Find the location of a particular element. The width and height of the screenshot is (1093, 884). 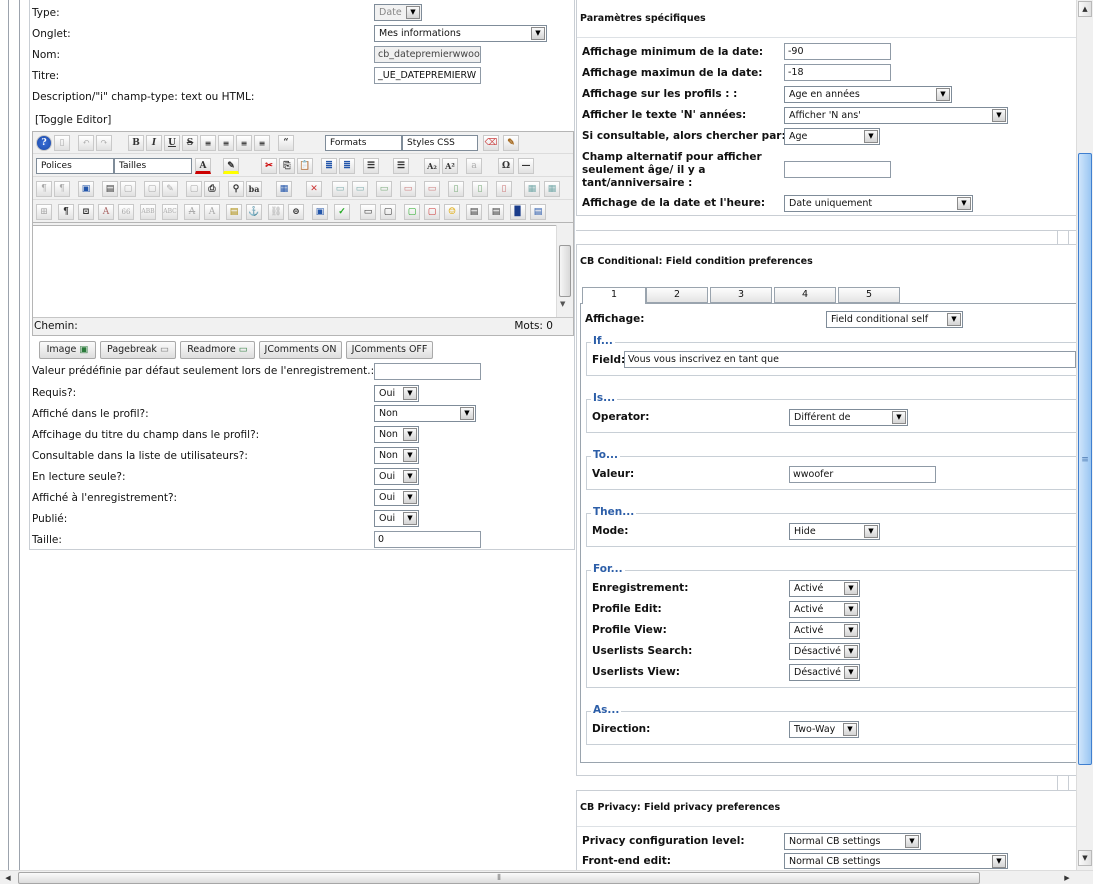

fullscreen-icon: ▢ is located at coordinates (388, 212).